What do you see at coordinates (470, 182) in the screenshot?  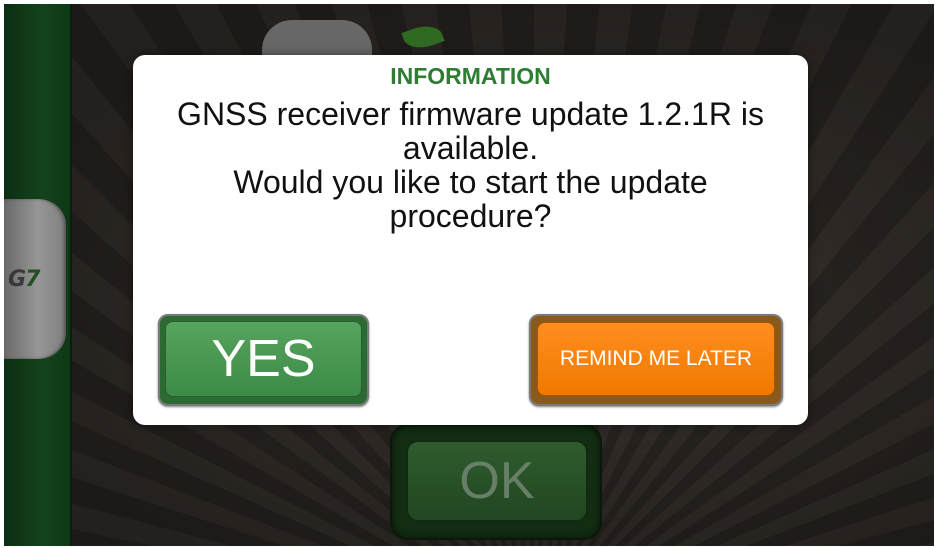 I see `message-line: Would you like to start the update` at bounding box center [470, 182].